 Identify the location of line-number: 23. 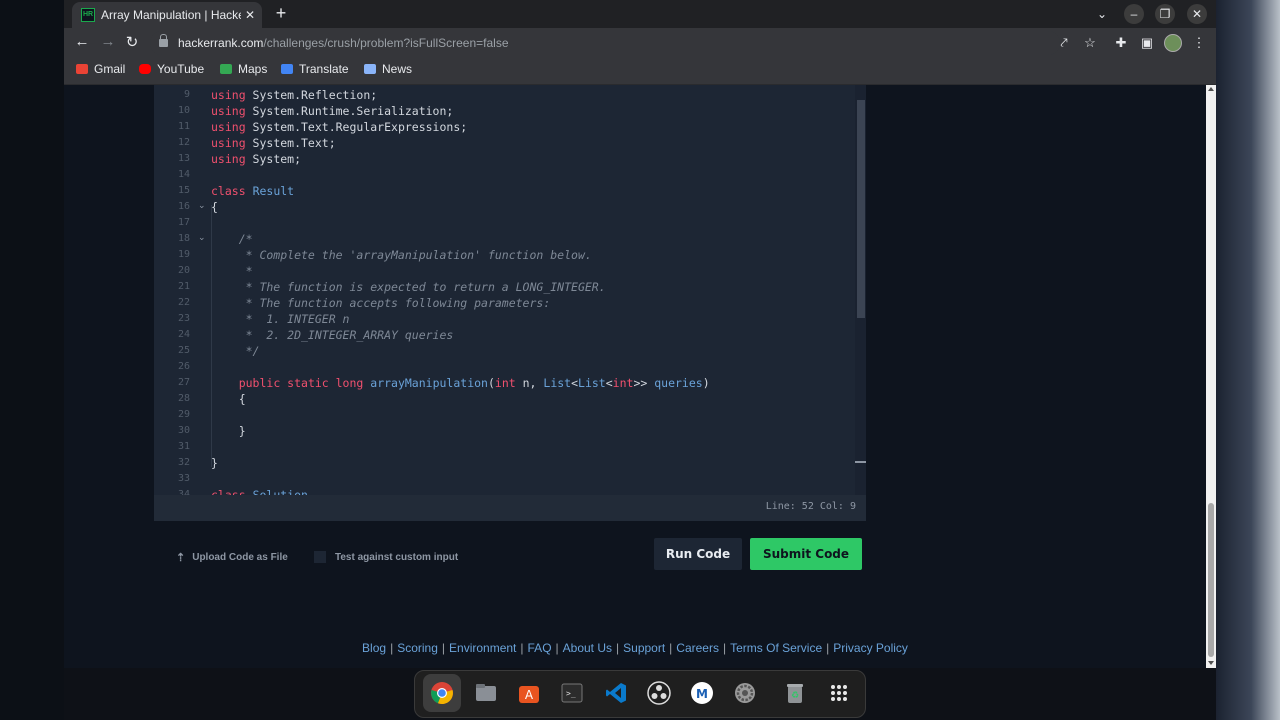
(183, 318).